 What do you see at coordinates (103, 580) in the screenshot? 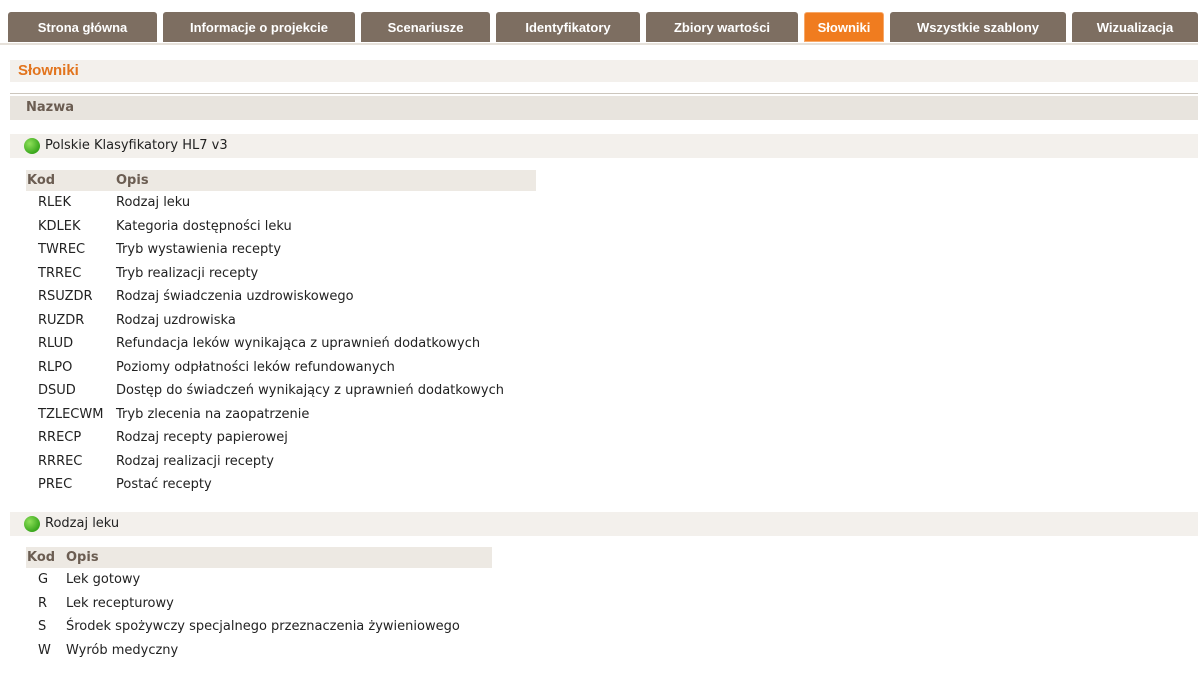
I see `row-description: Lek gotowy` at bounding box center [103, 580].